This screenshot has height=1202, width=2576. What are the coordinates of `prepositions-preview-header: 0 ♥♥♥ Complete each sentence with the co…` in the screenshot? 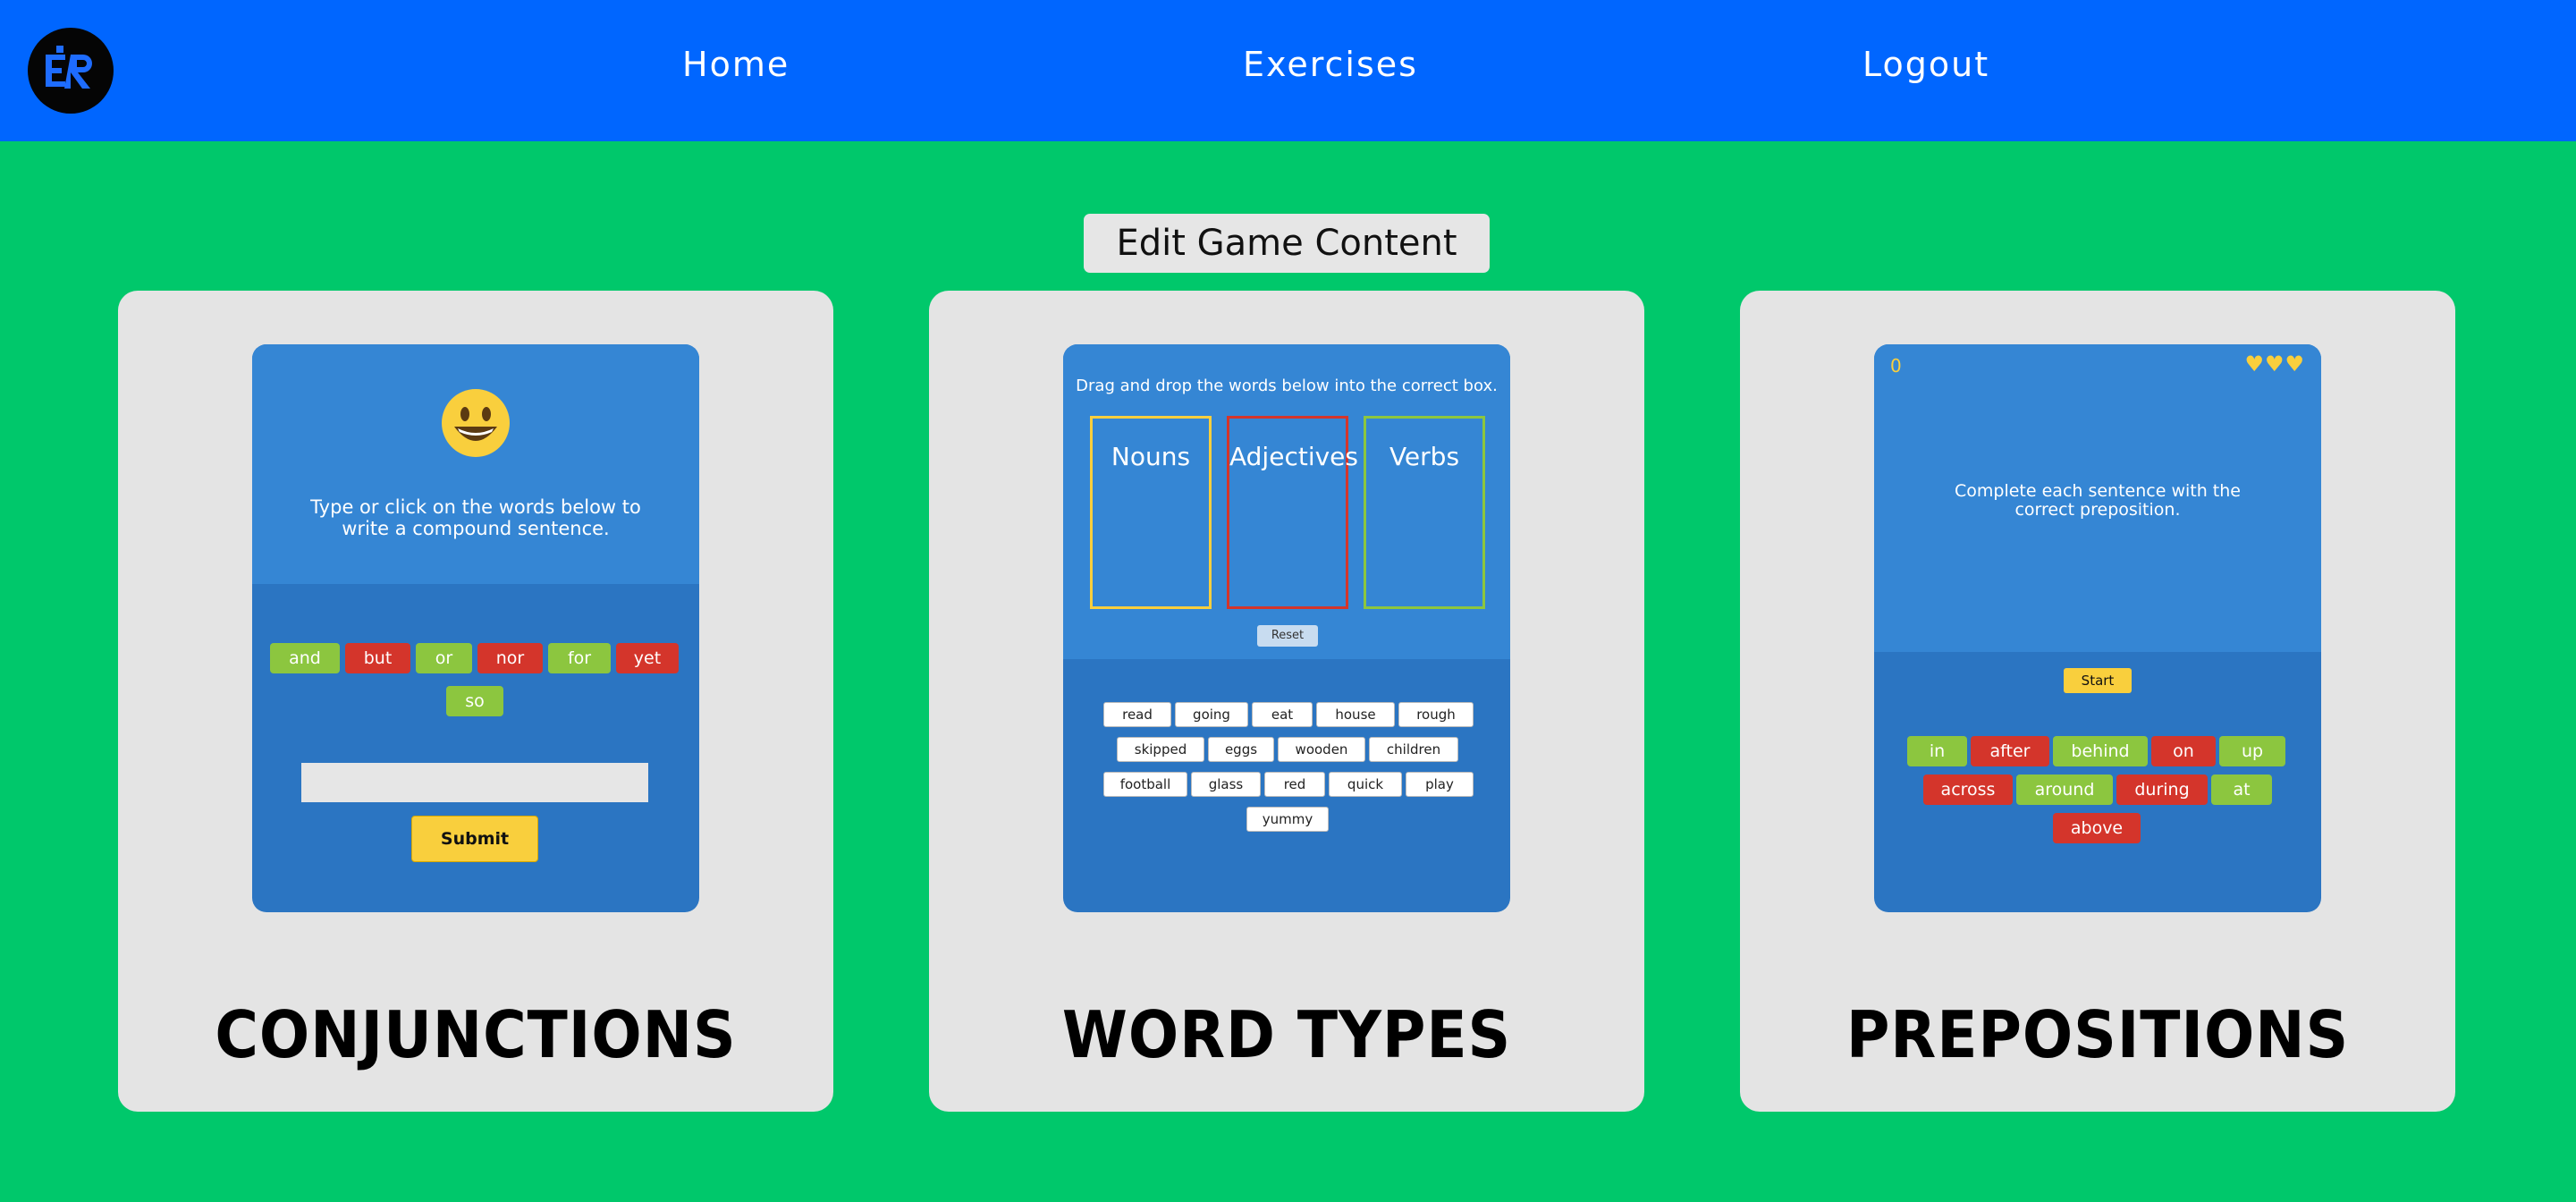 It's located at (2097, 498).